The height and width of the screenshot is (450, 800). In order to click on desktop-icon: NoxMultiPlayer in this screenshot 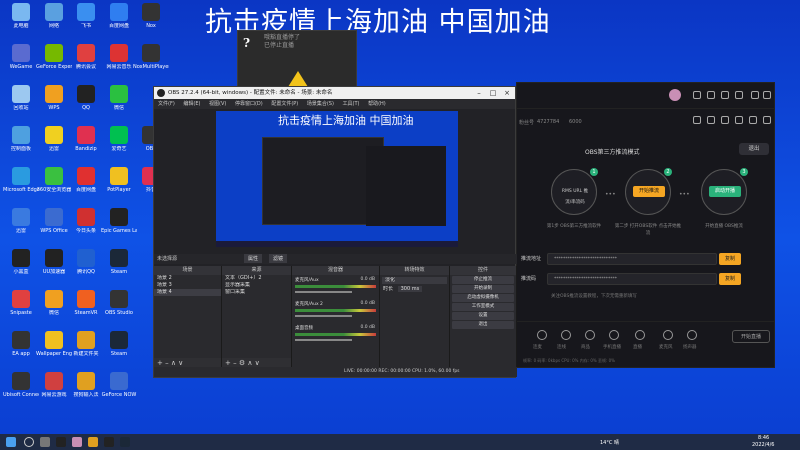, I will do `click(151, 65)`.